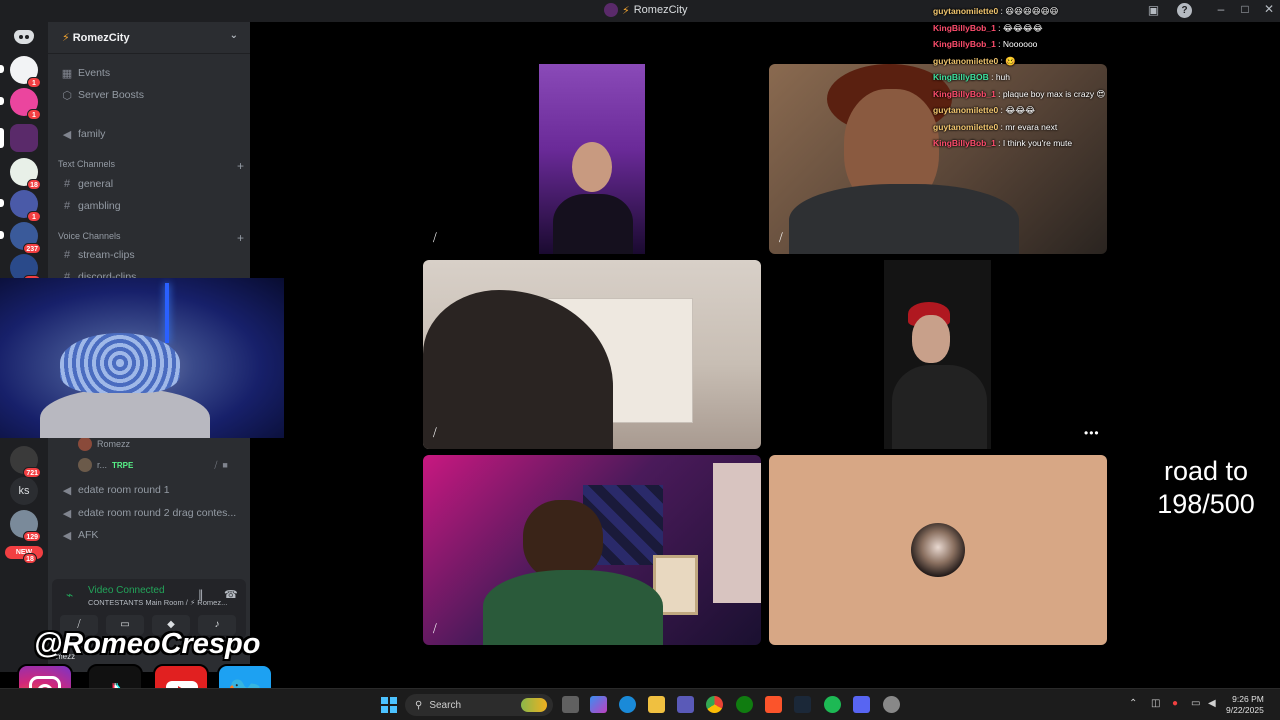 Image resolution: width=1280 pixels, height=720 pixels. What do you see at coordinates (479, 705) in the screenshot?
I see `taskbar-search: ⚲ Search` at bounding box center [479, 705].